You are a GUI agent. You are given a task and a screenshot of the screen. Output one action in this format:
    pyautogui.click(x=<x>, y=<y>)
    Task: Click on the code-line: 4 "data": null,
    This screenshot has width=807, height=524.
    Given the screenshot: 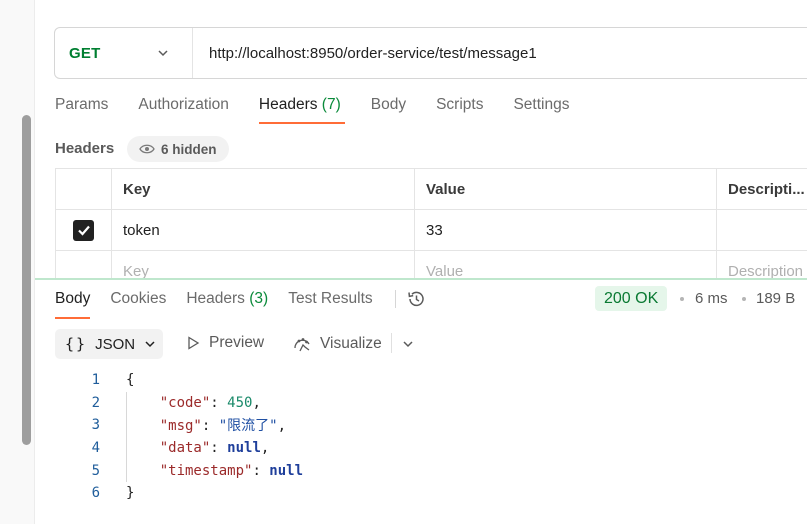 What is the action you would take?
    pyautogui.click(x=184, y=448)
    